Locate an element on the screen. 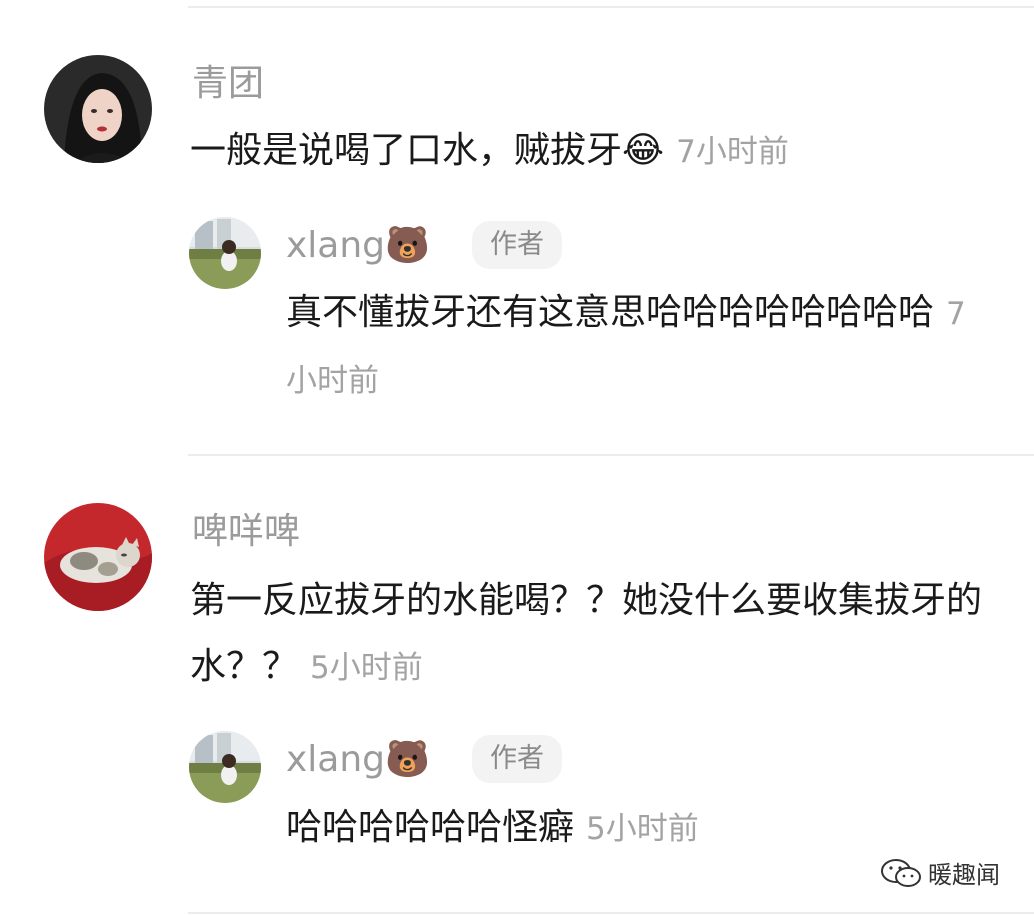 This screenshot has height=915, width=1034. comment-divider is located at coordinates (611, 455).